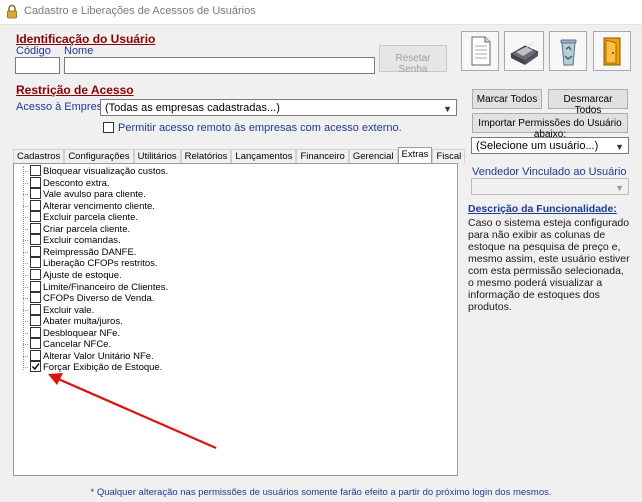 This screenshot has width=642, height=502. I want to click on codigo-label: Código, so click(33, 51).